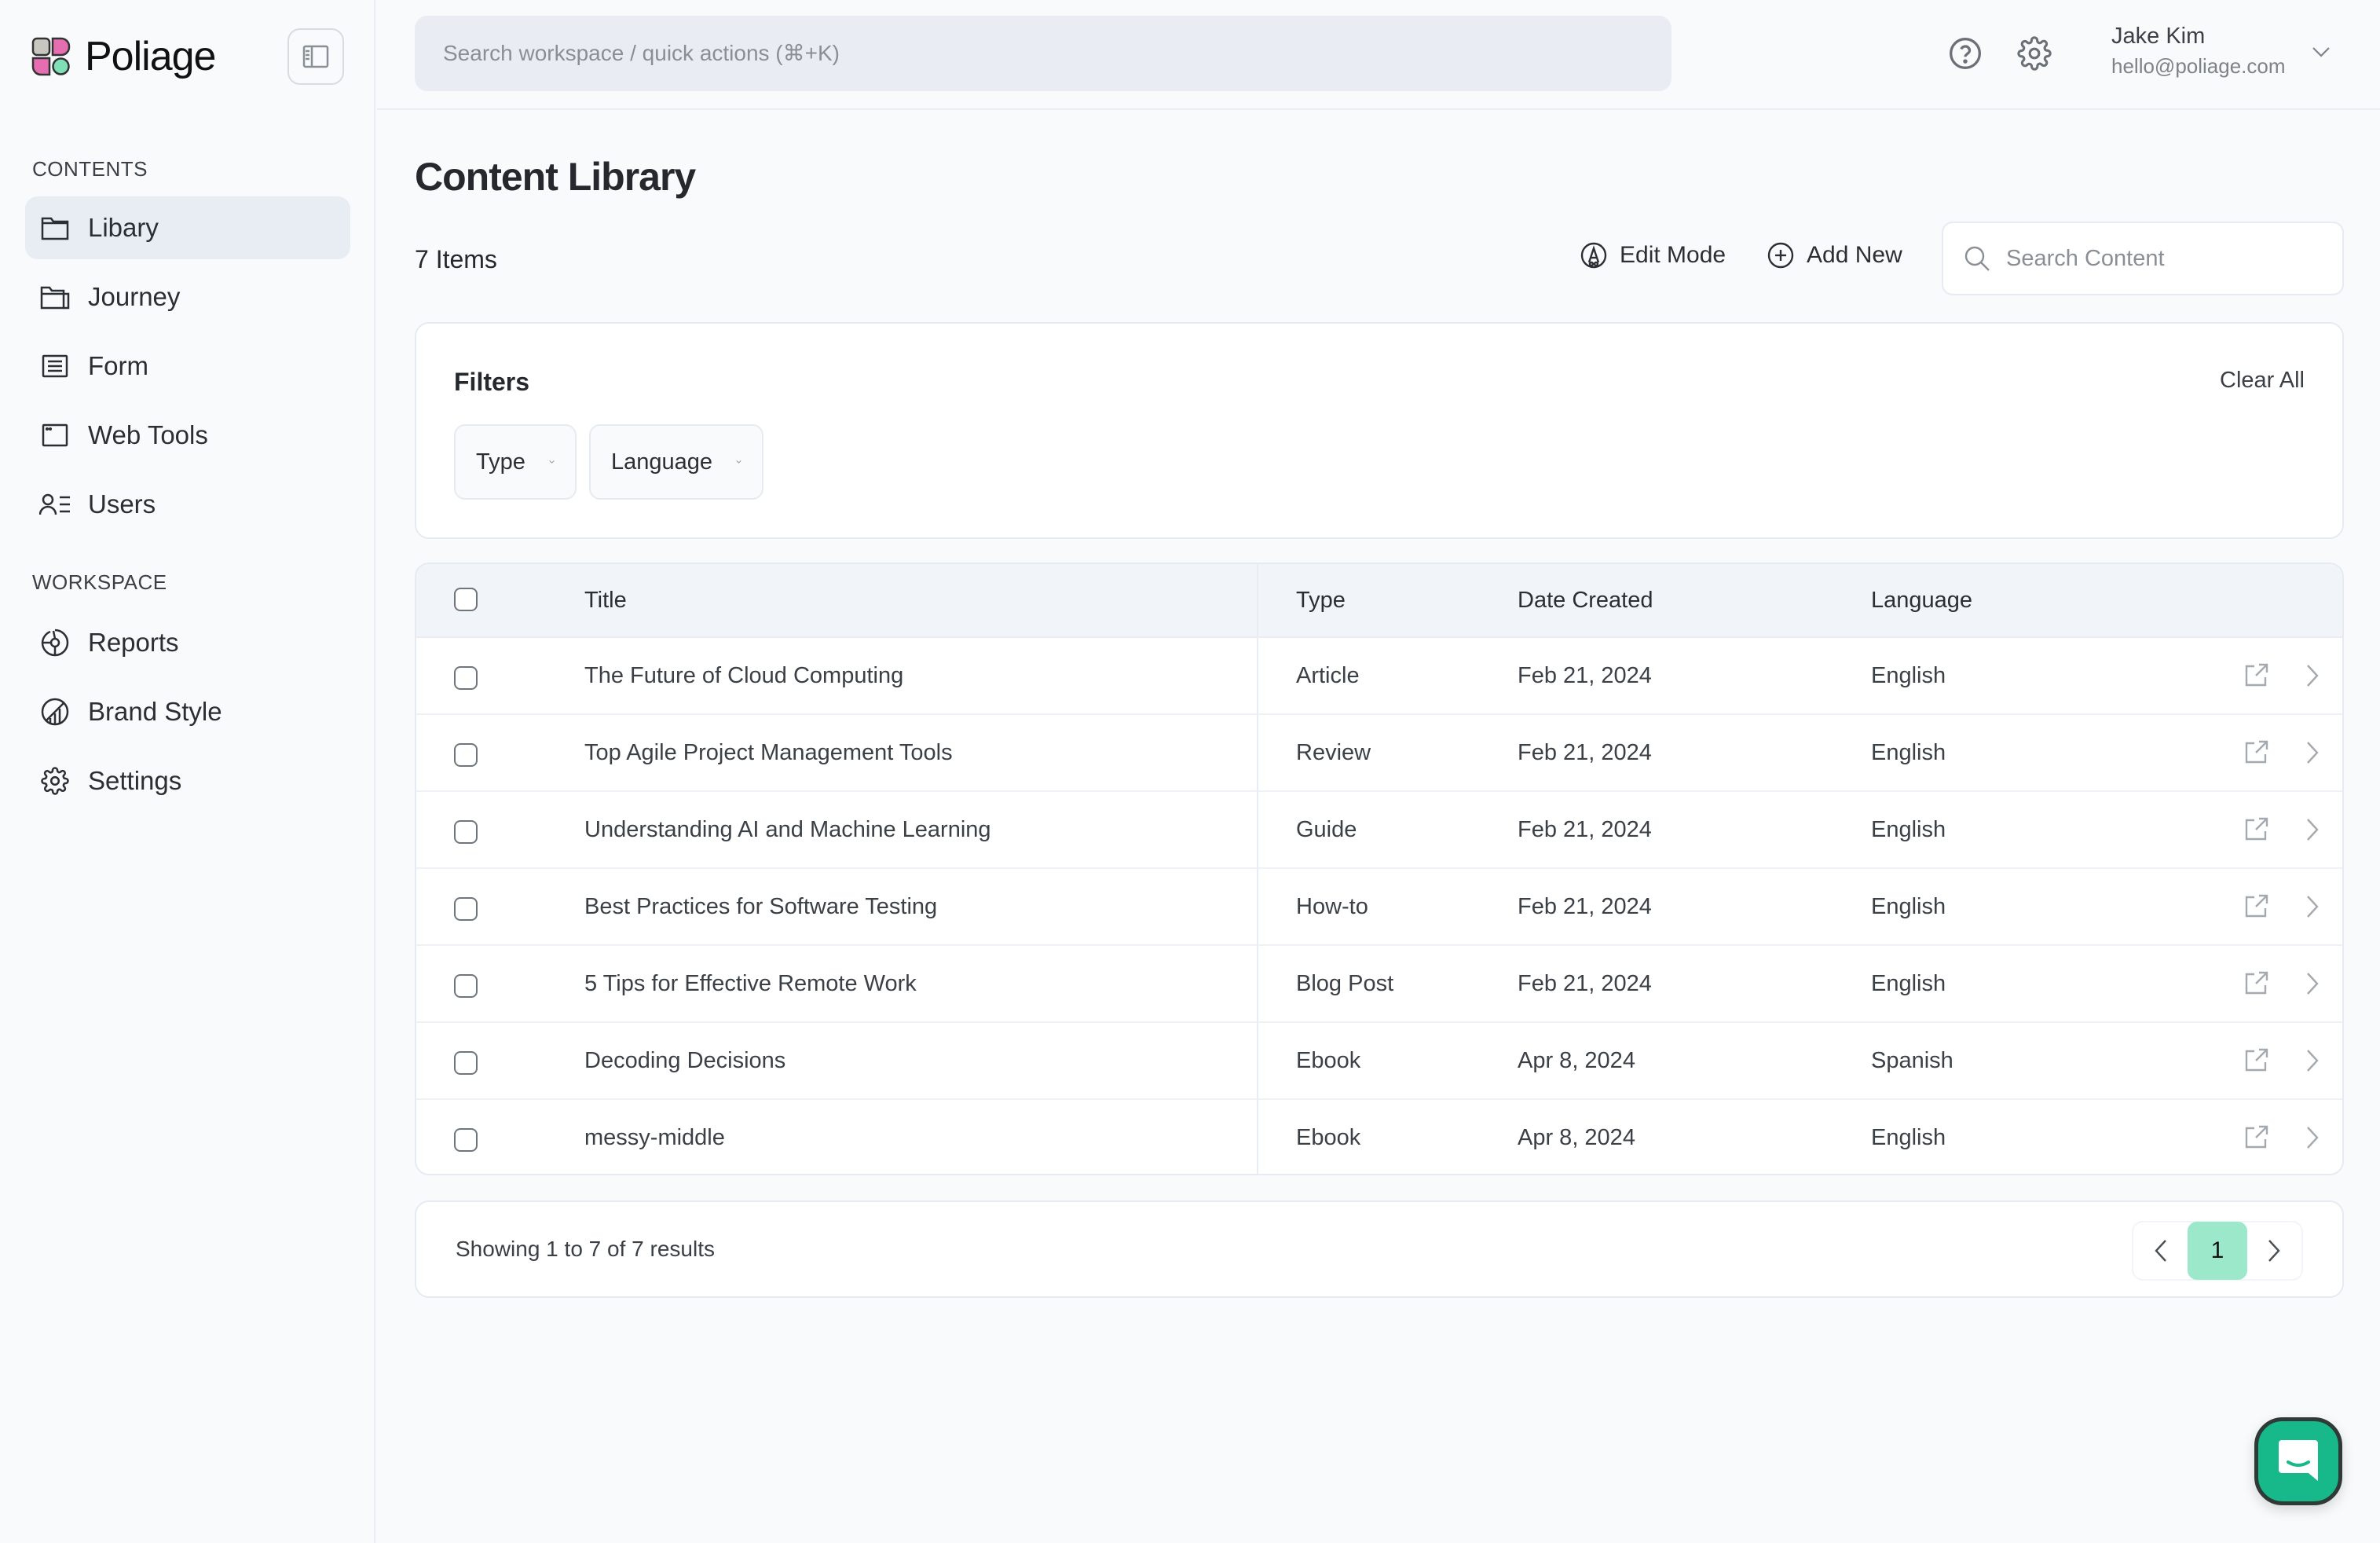  What do you see at coordinates (684, 1060) in the screenshot?
I see `cell-title: Decoding Decisions` at bounding box center [684, 1060].